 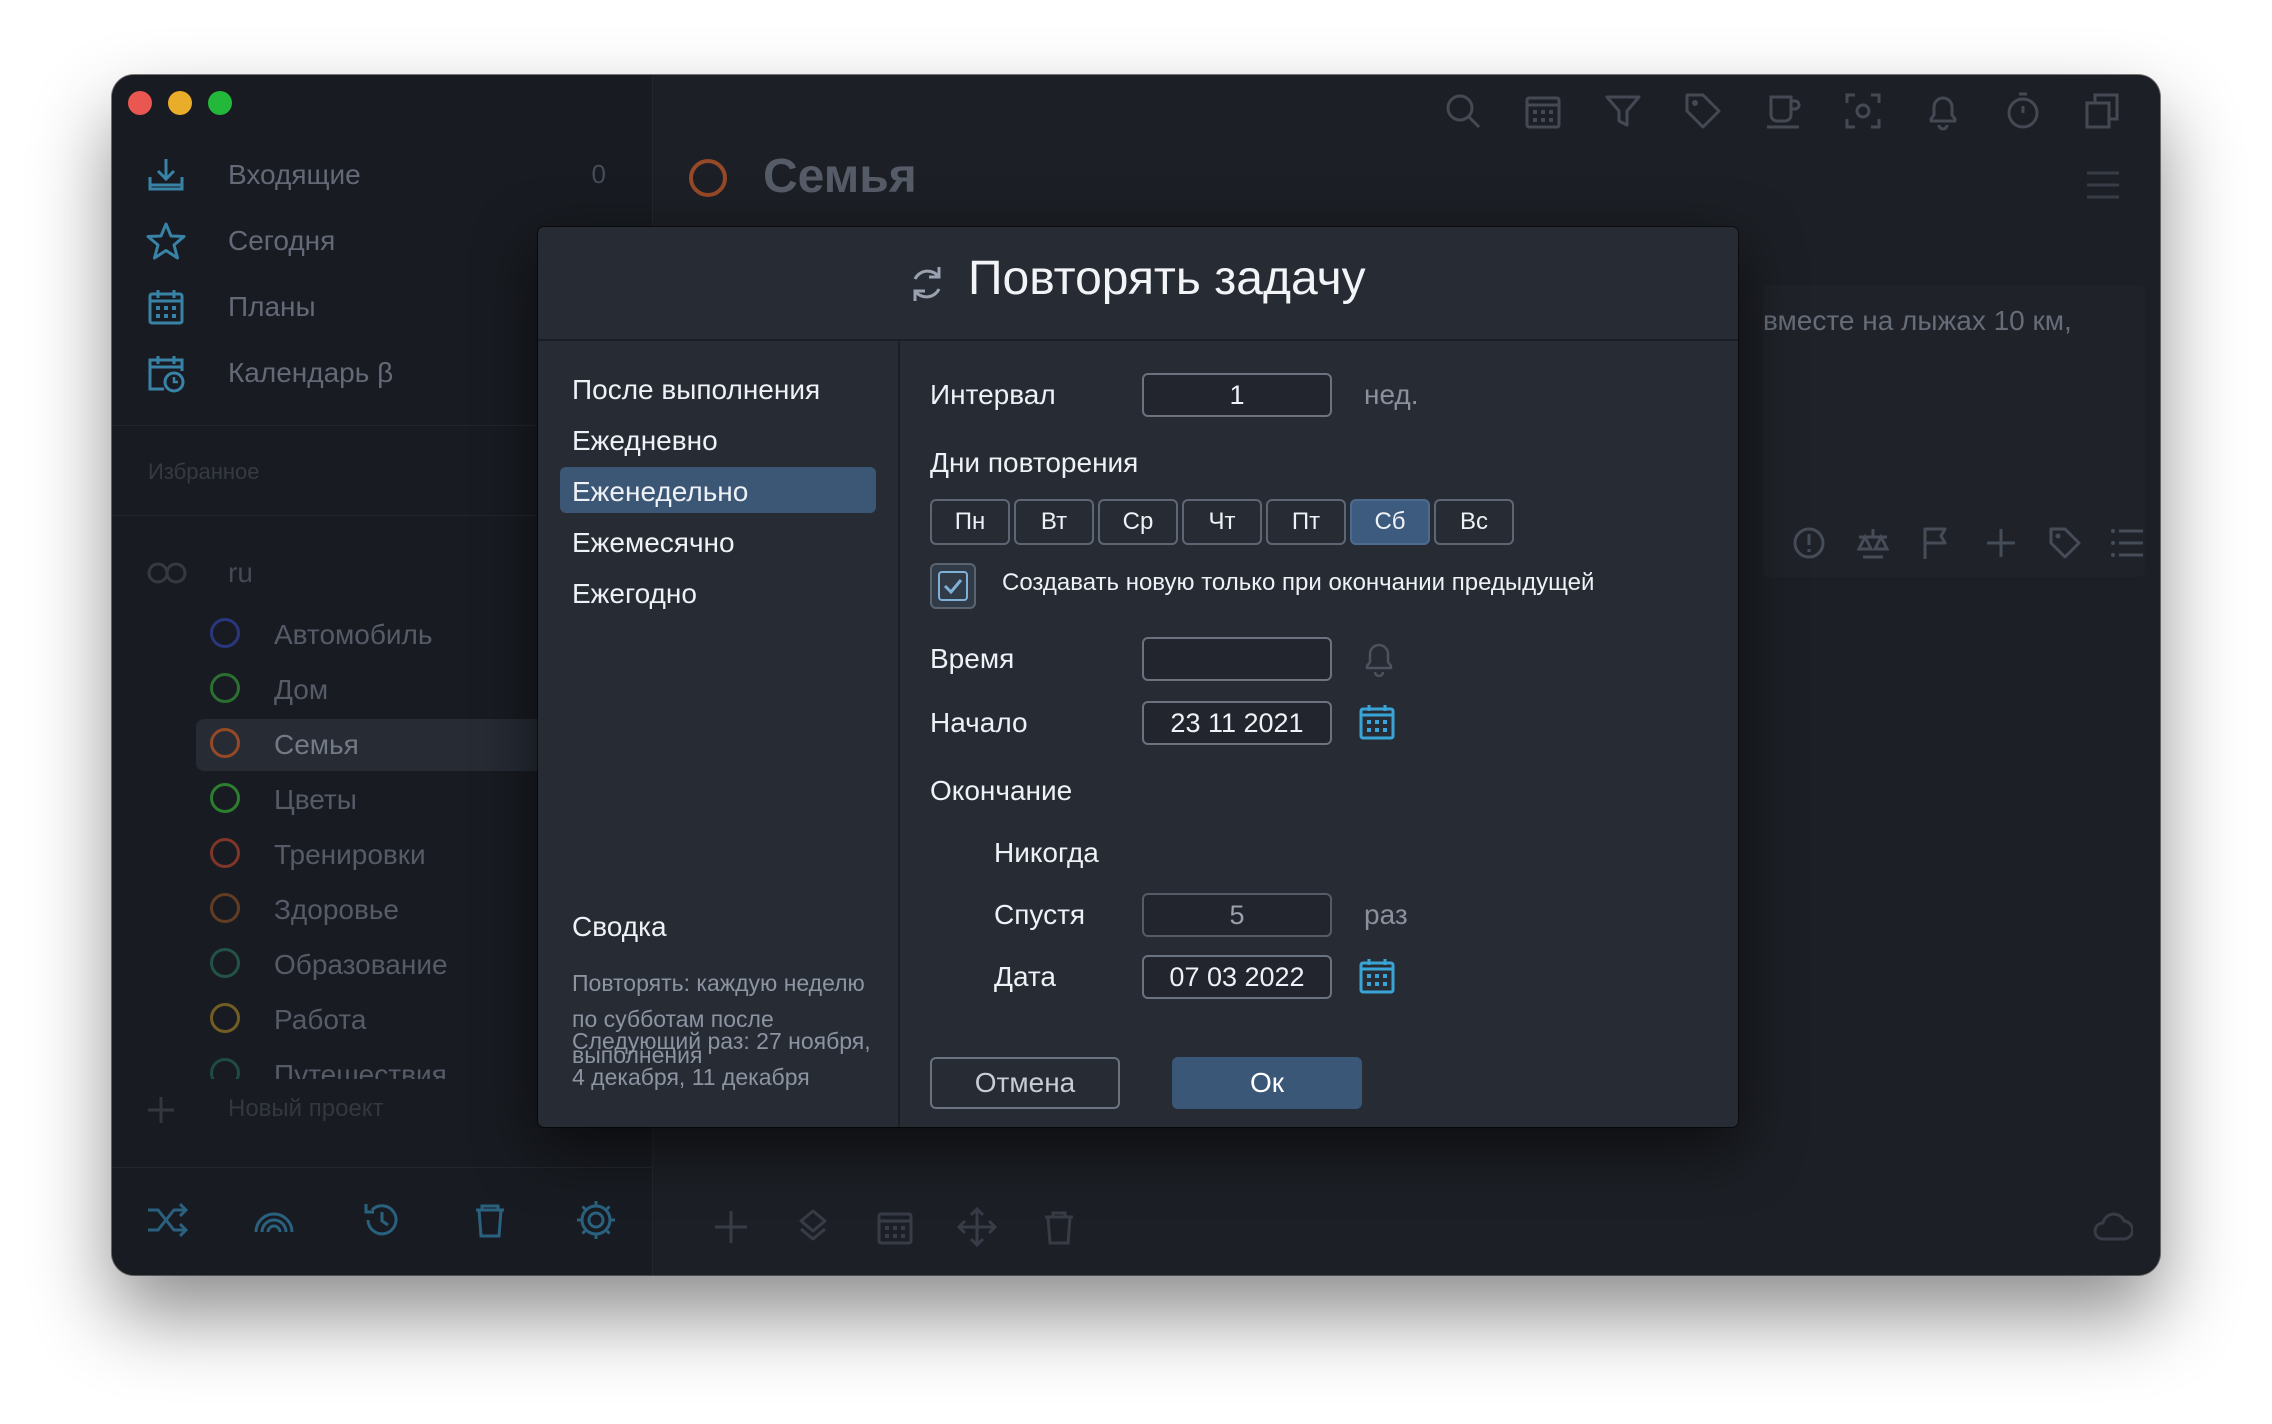 I want to click on summary-heading: Сводка, so click(x=619, y=926).